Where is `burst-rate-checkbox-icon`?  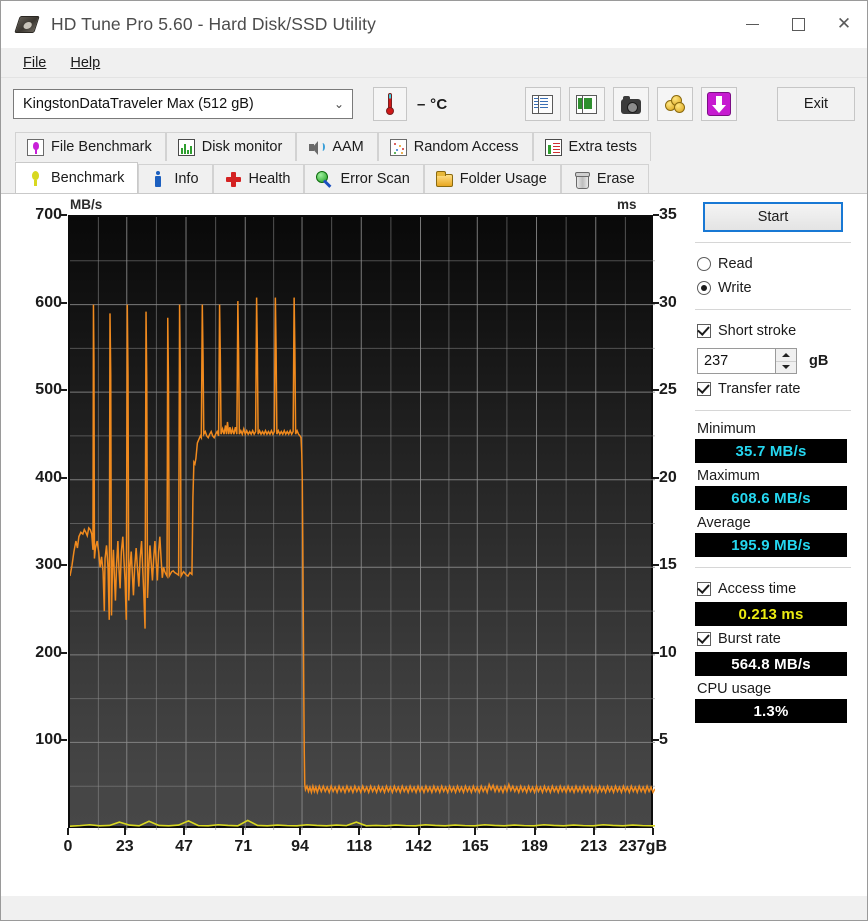 burst-rate-checkbox-icon is located at coordinates (704, 639).